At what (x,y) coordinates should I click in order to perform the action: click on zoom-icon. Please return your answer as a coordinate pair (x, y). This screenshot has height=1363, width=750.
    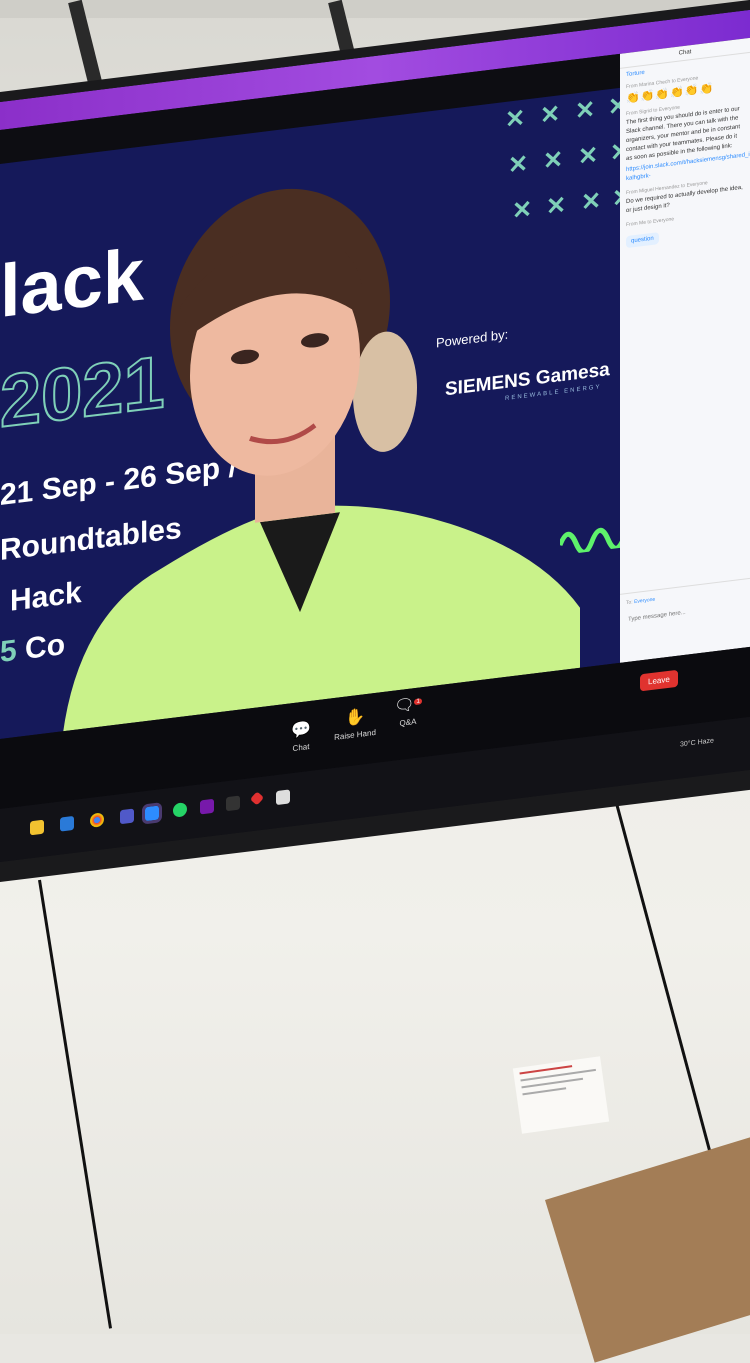
    Looking at the image, I should click on (152, 813).